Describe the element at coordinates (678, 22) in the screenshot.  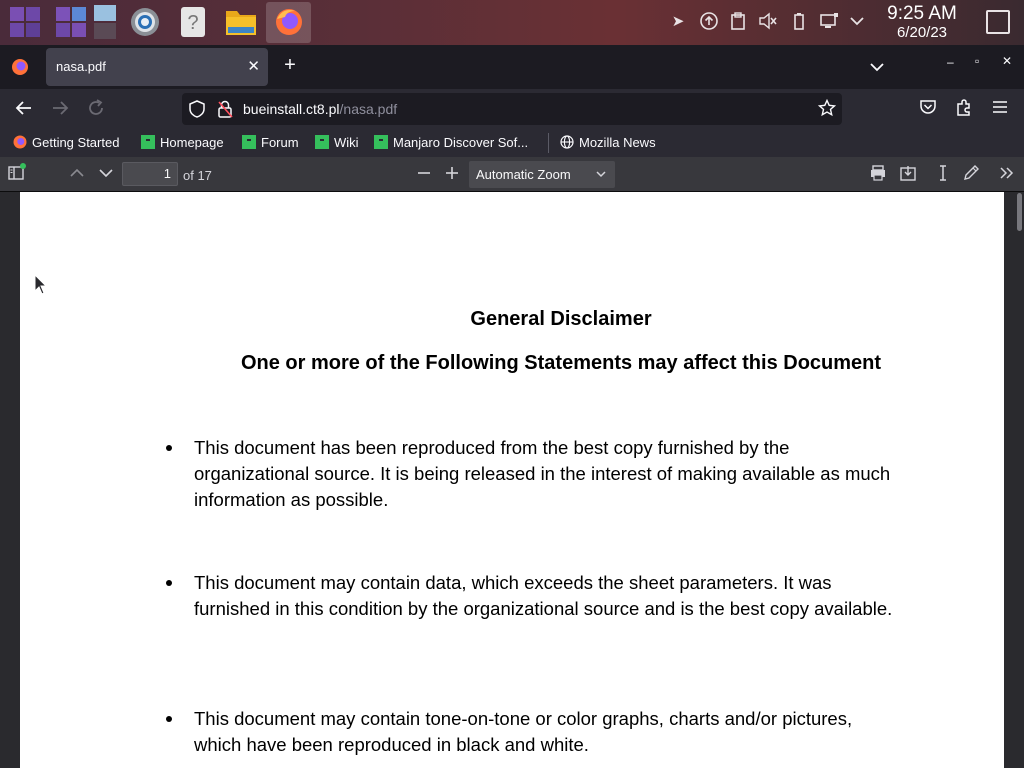
I see `kde-connect-icon: ➤` at that location.